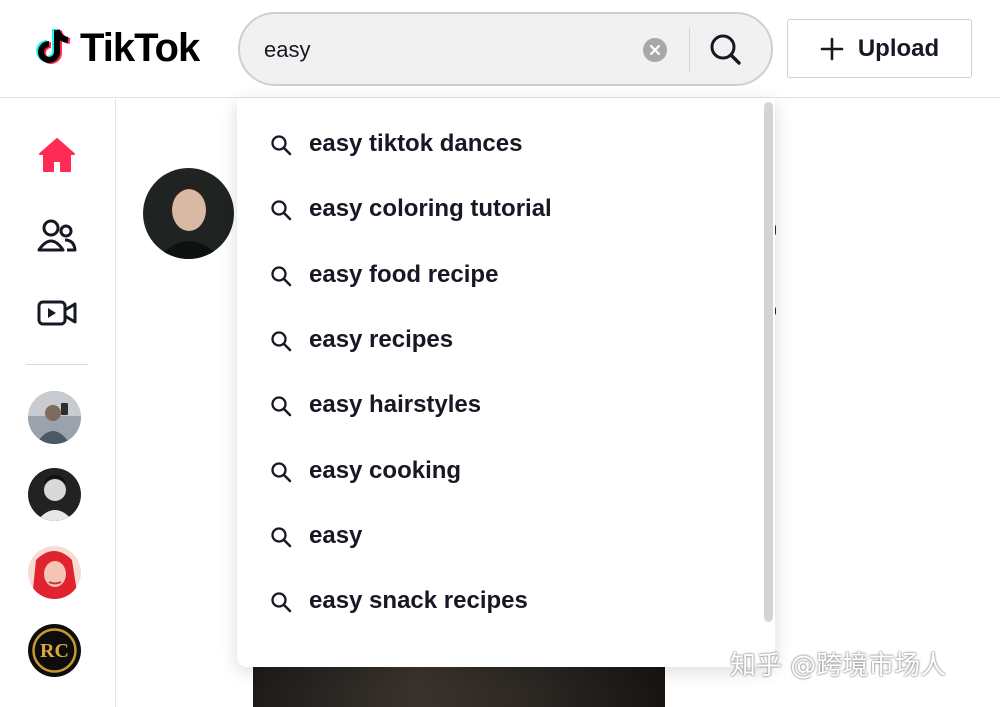  I want to click on suggestion-item: easy tiktok dances, so click(497, 144).